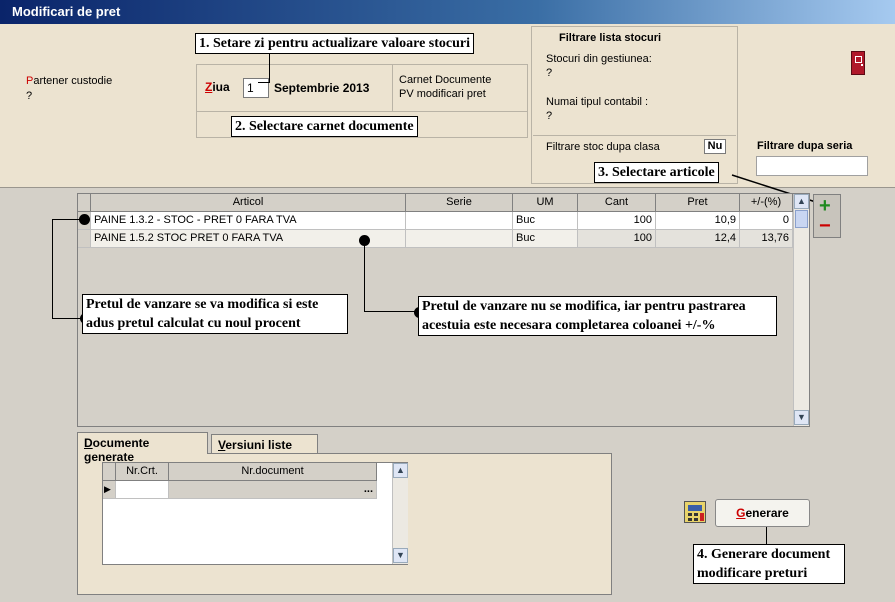  I want to click on table-cell-pret: 10,9, so click(698, 221).